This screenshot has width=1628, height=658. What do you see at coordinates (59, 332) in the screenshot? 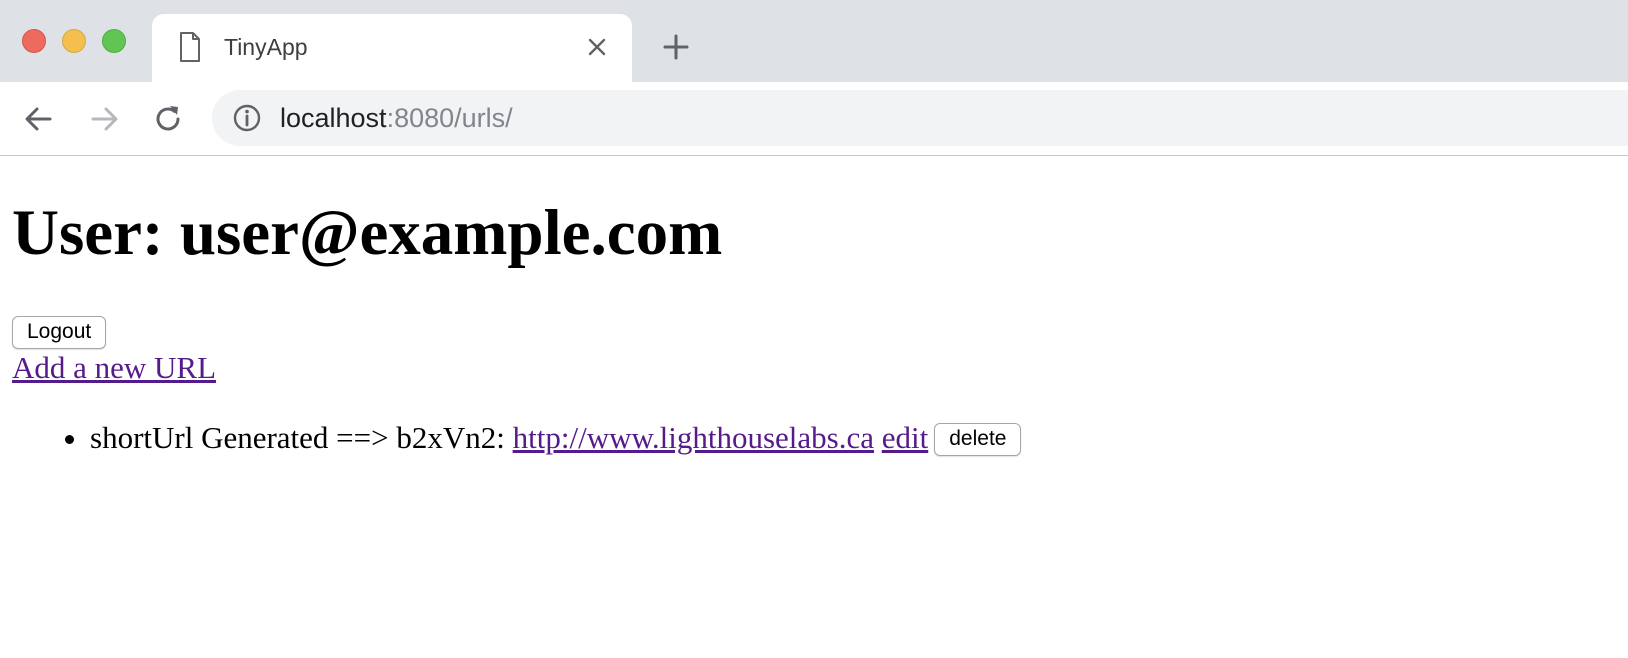
I see `logout-button: Logout` at bounding box center [59, 332].